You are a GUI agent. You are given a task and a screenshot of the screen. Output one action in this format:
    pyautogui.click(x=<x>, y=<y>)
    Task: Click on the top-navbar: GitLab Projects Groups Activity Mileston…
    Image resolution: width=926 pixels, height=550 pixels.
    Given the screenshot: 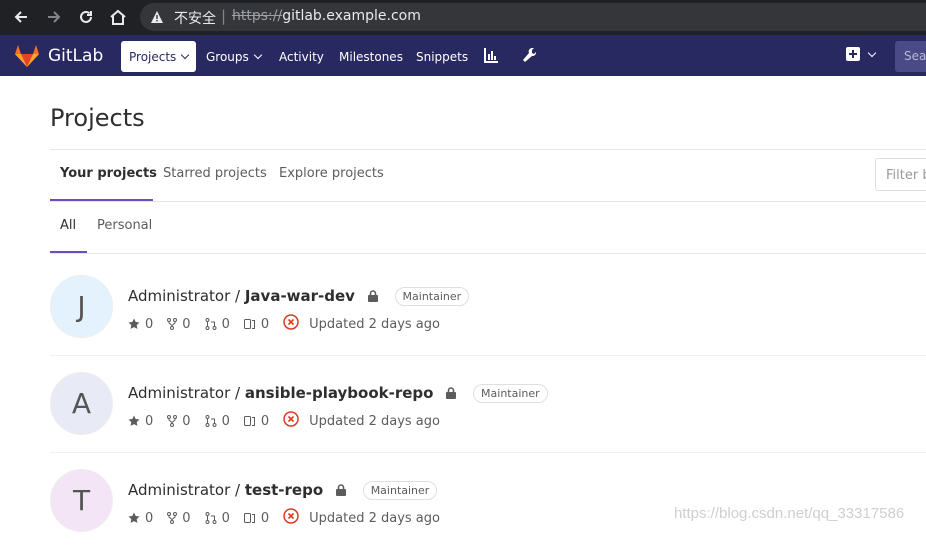 What is the action you would take?
    pyautogui.click(x=463, y=55)
    